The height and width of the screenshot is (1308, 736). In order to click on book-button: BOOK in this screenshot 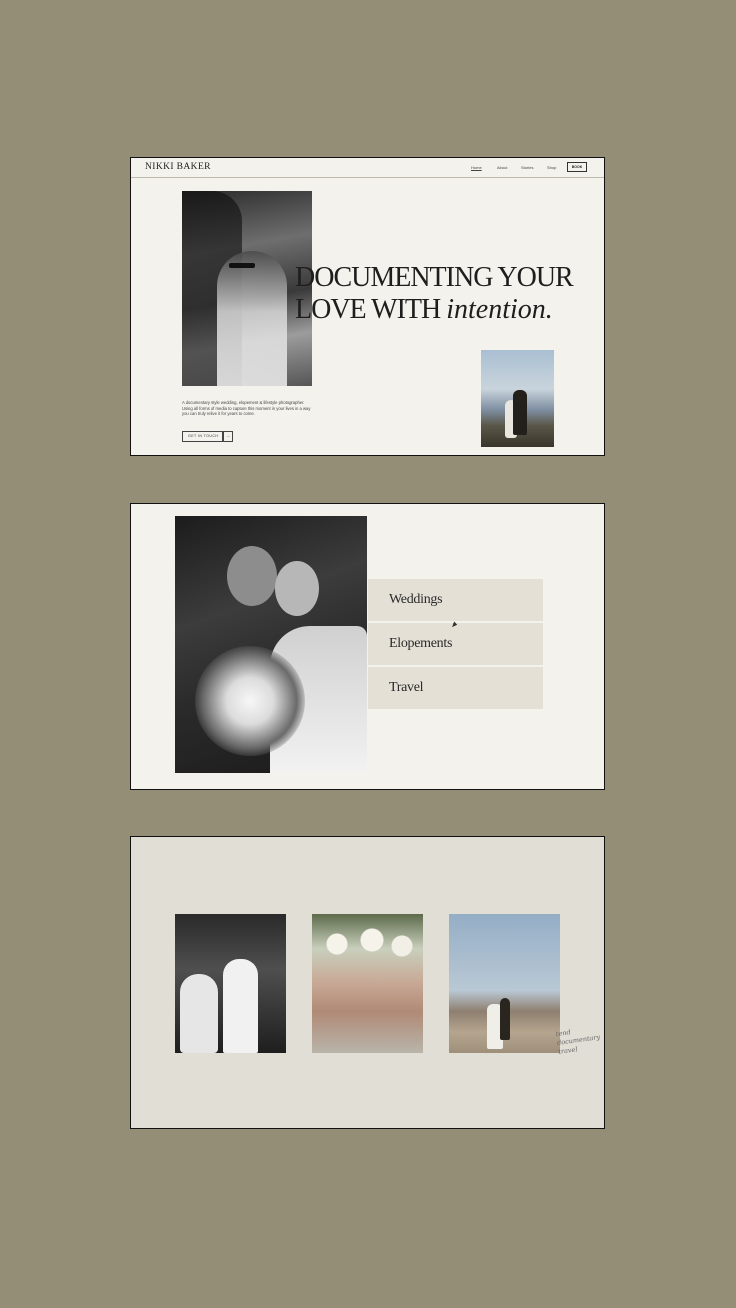, I will do `click(577, 167)`.